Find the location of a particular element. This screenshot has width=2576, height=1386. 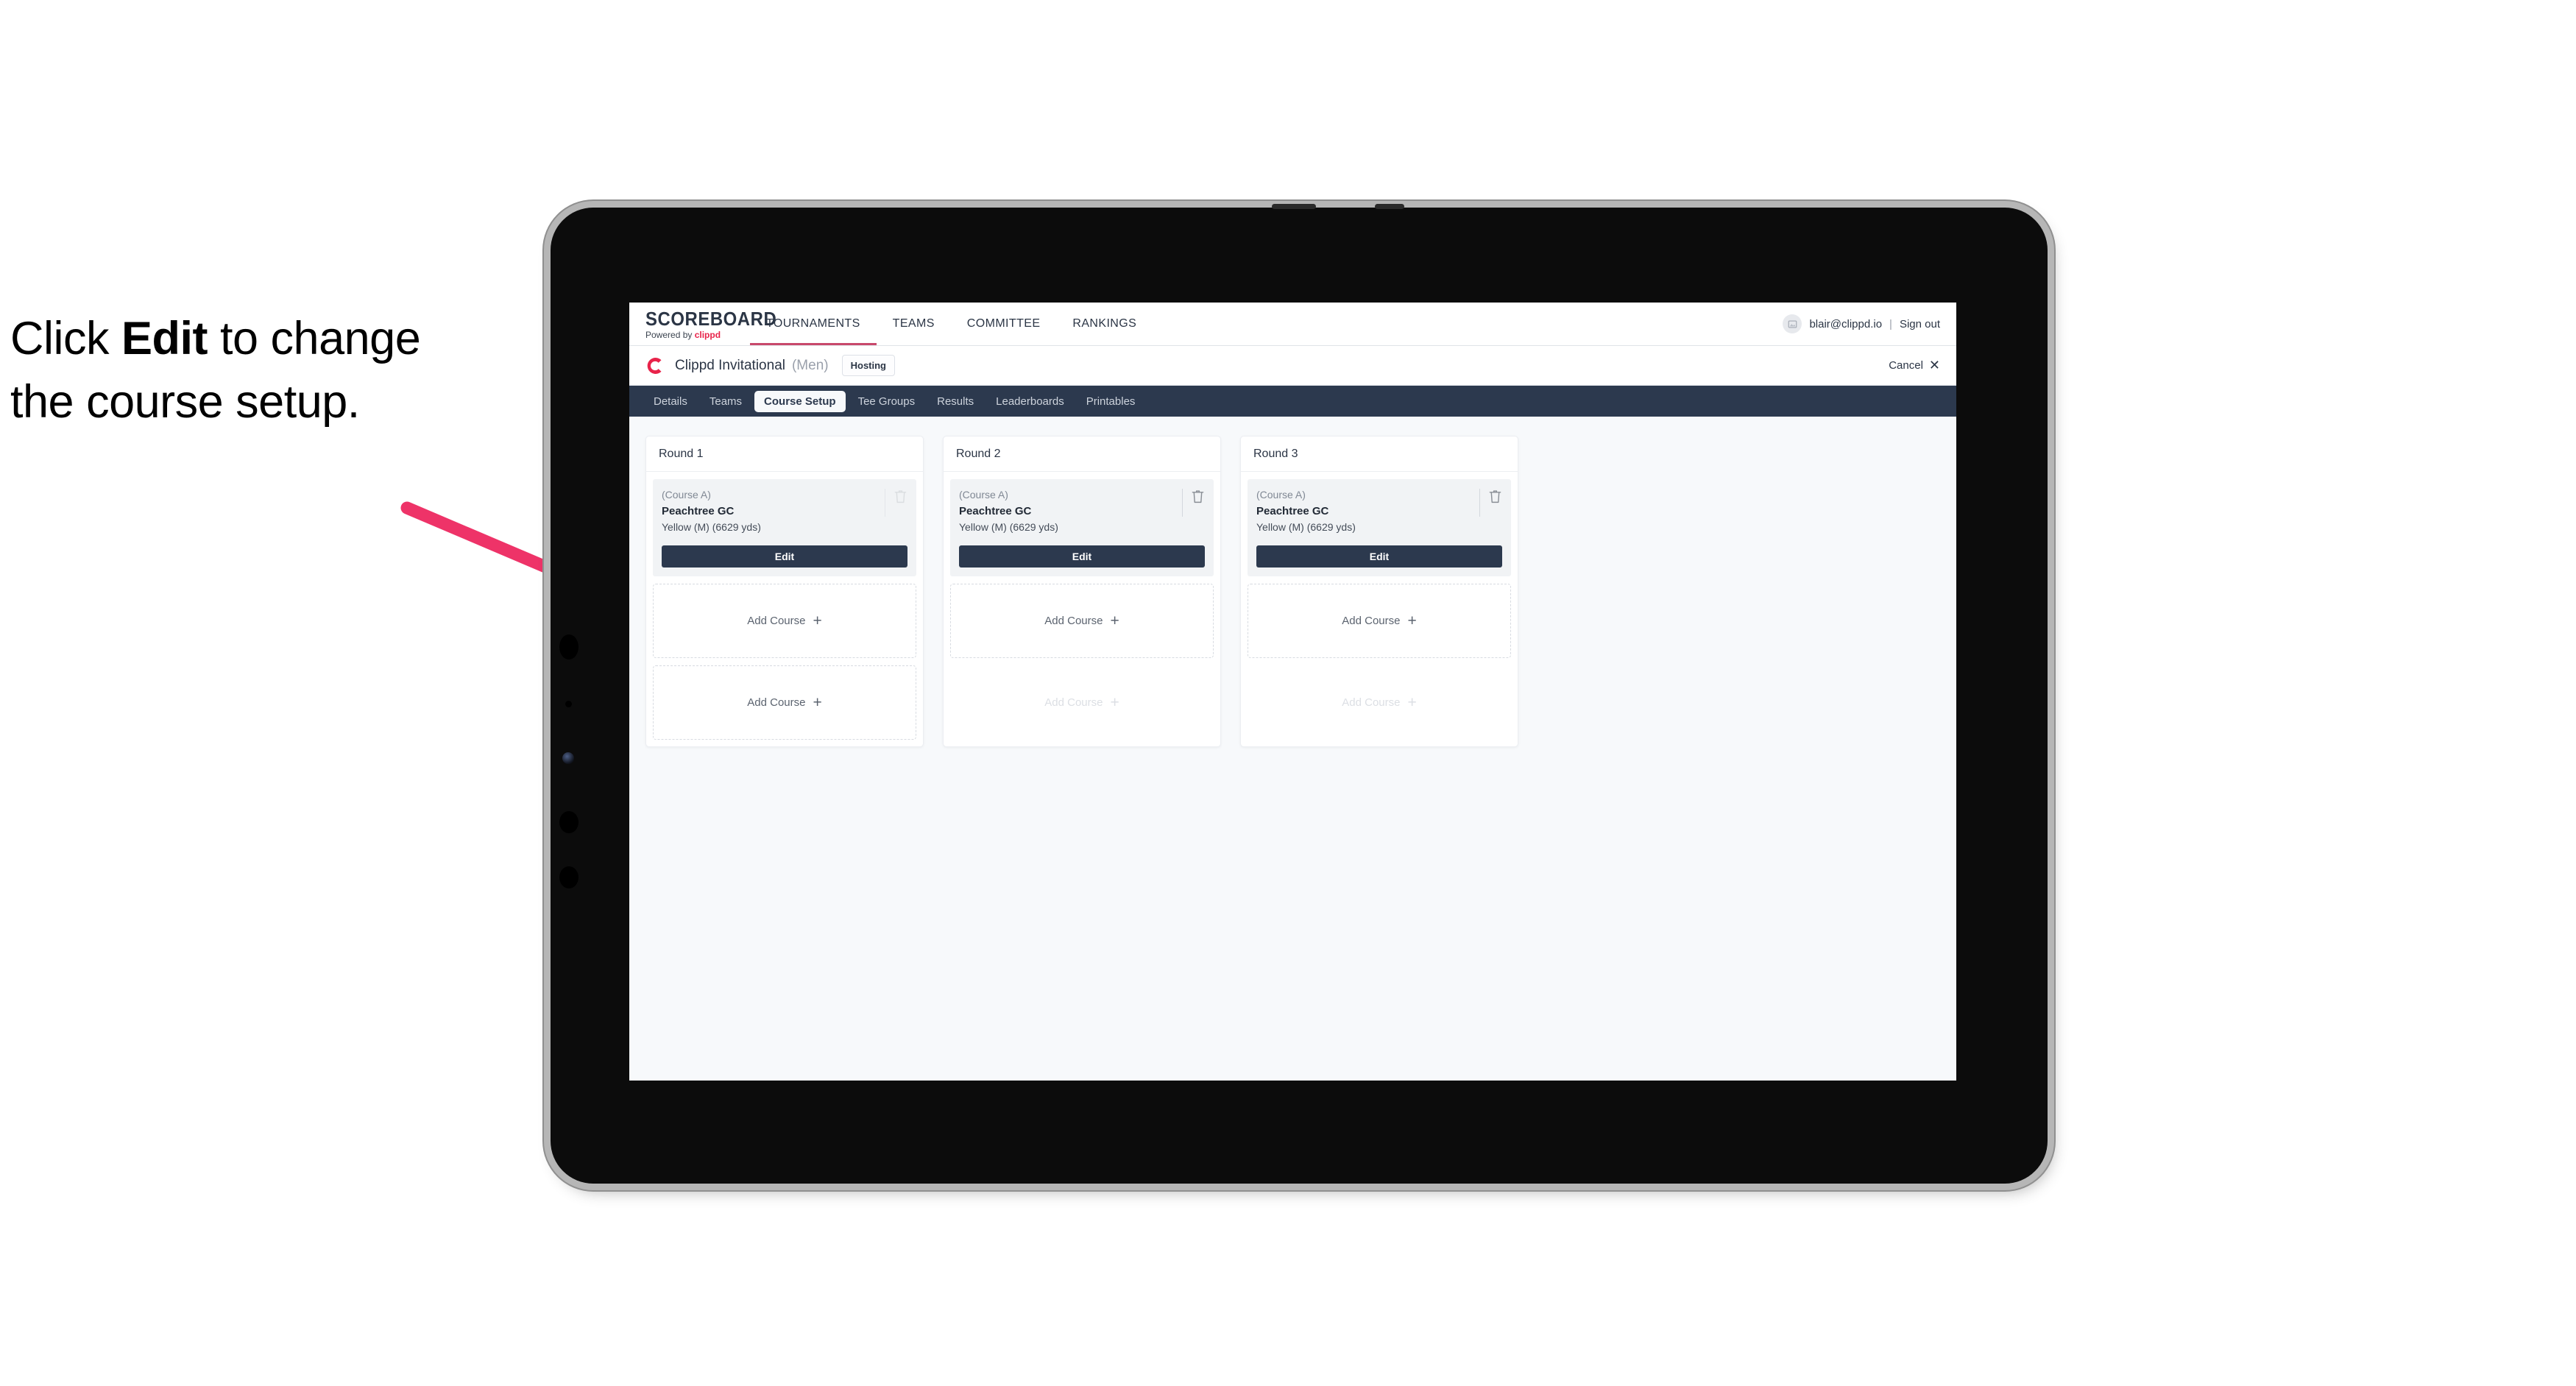

nav-item-tournaments: TOURNAMENTS is located at coordinates (813, 324).